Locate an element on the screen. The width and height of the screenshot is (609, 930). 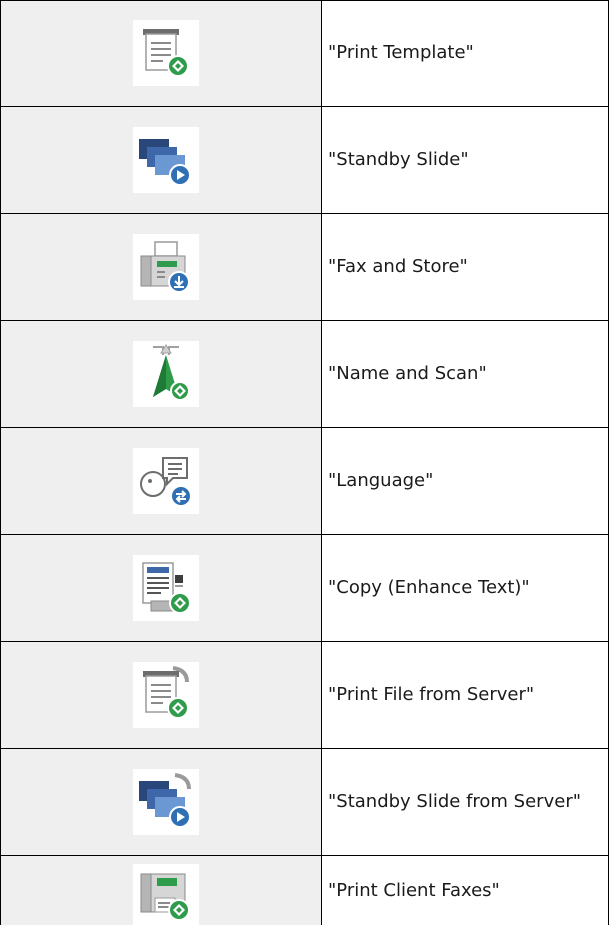
shortcut-label: "Copy (Enhance Text)" is located at coordinates (429, 587).